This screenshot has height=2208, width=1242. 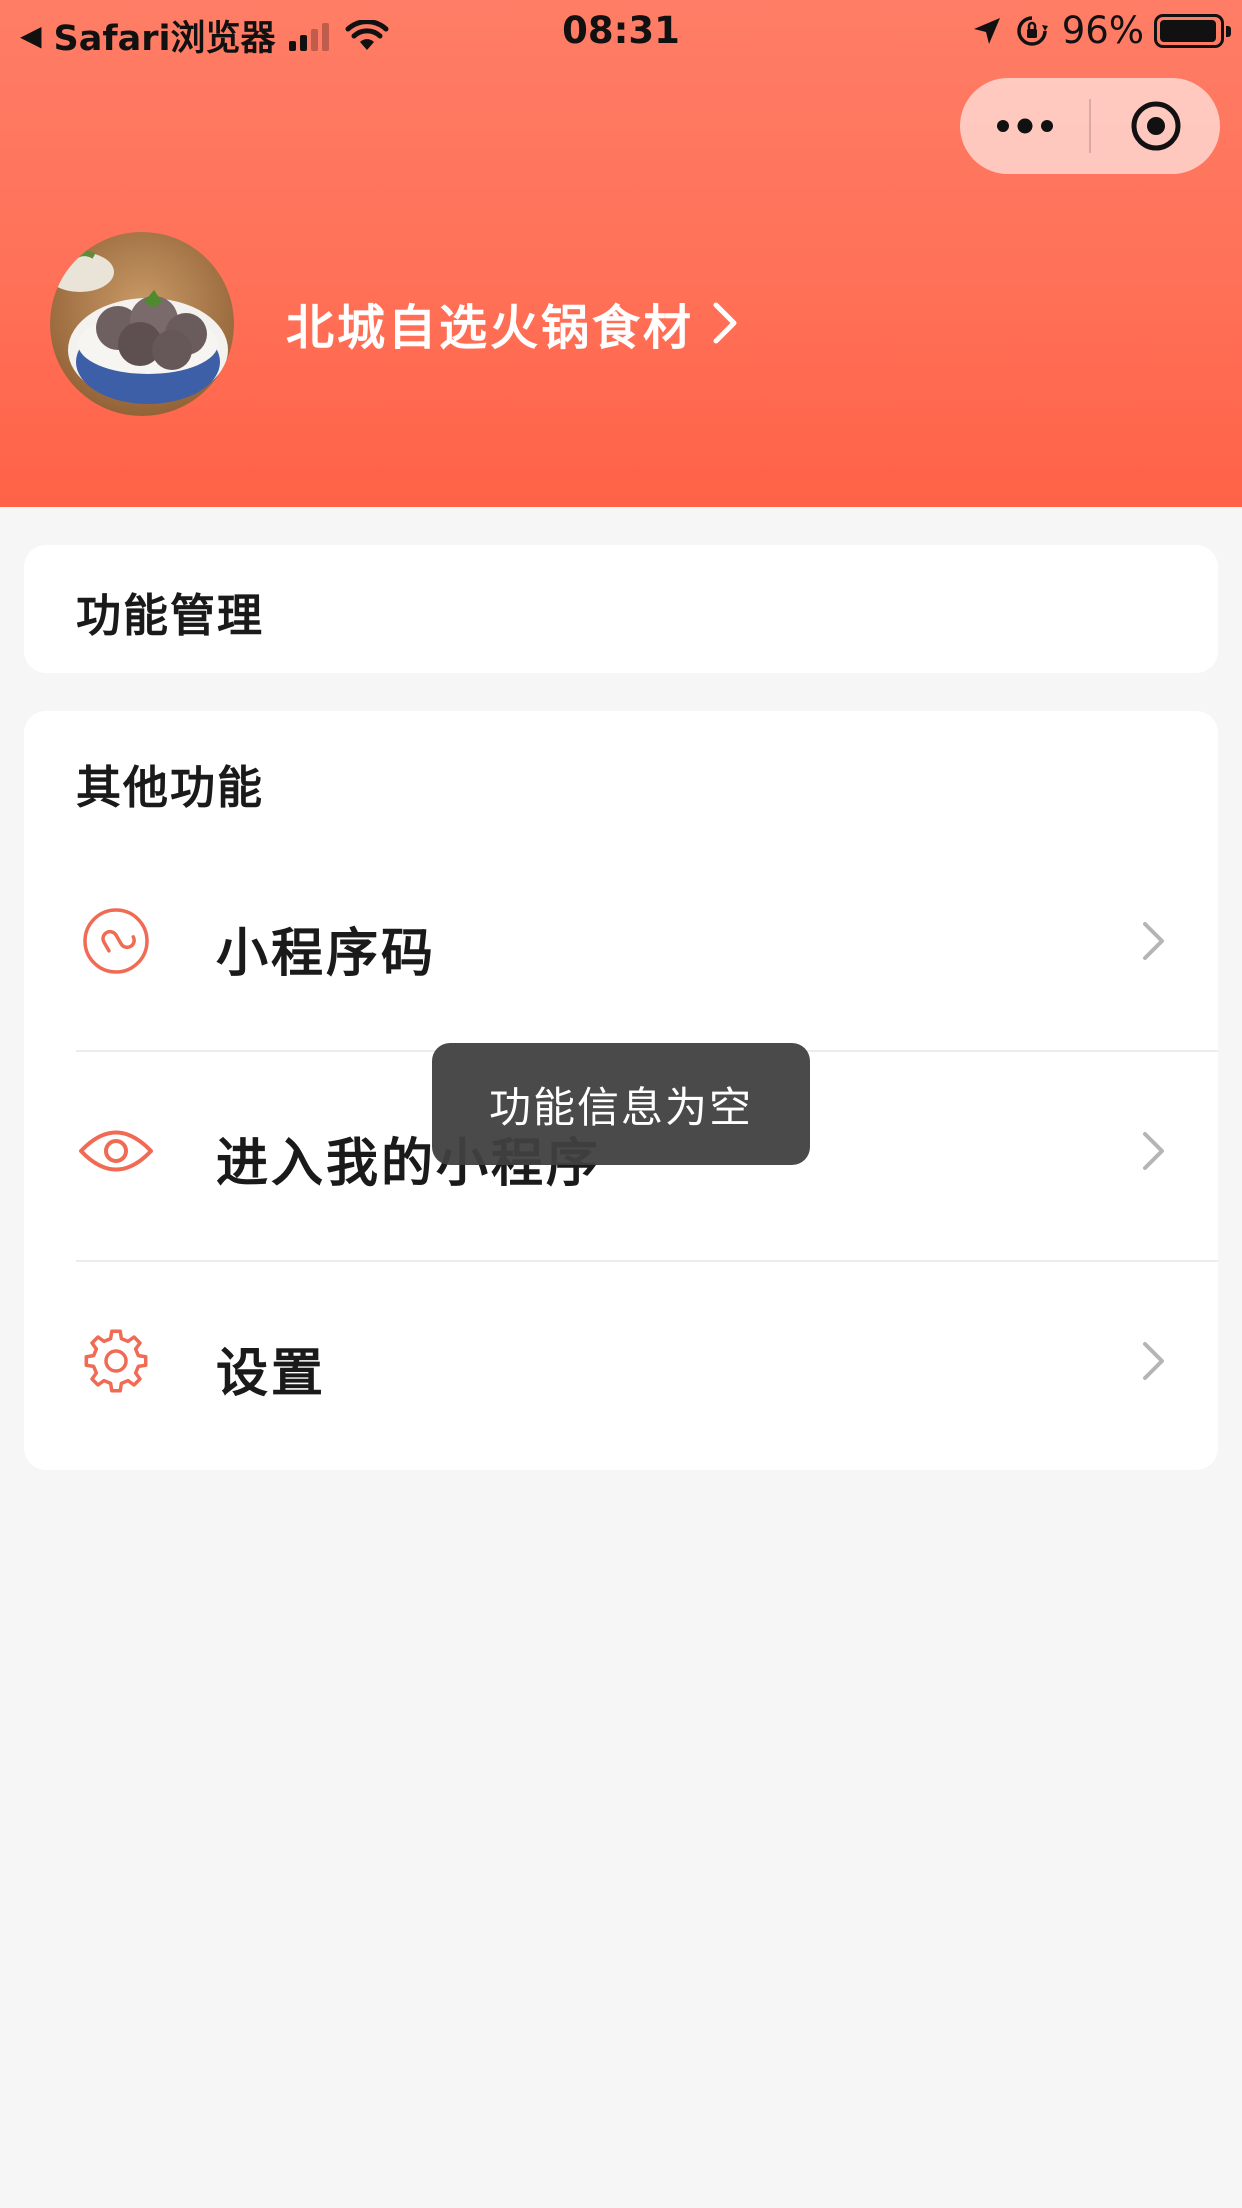 I want to click on location-arrow-icon, so click(x=986, y=30).